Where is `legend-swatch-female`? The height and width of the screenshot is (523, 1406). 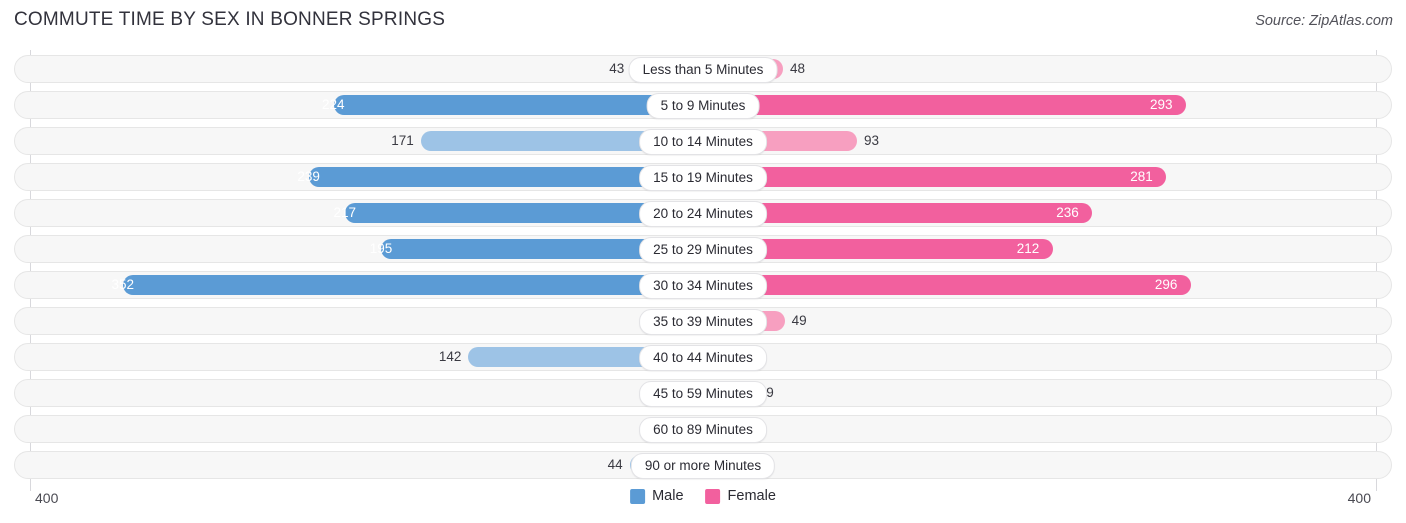
legend-swatch-female is located at coordinates (713, 496).